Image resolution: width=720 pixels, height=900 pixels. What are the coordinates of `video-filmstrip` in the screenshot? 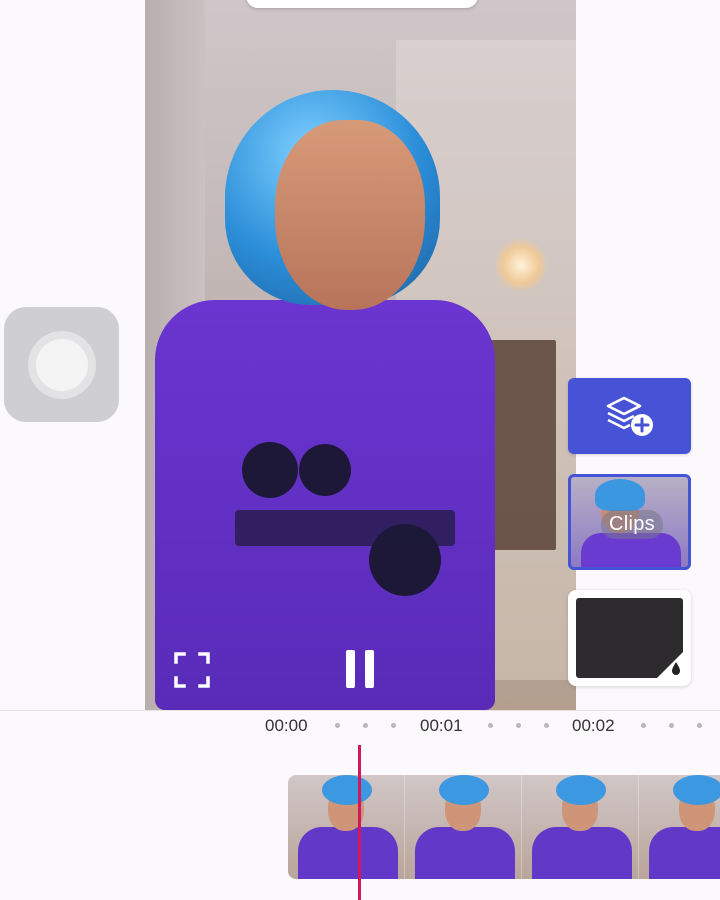 It's located at (504, 827).